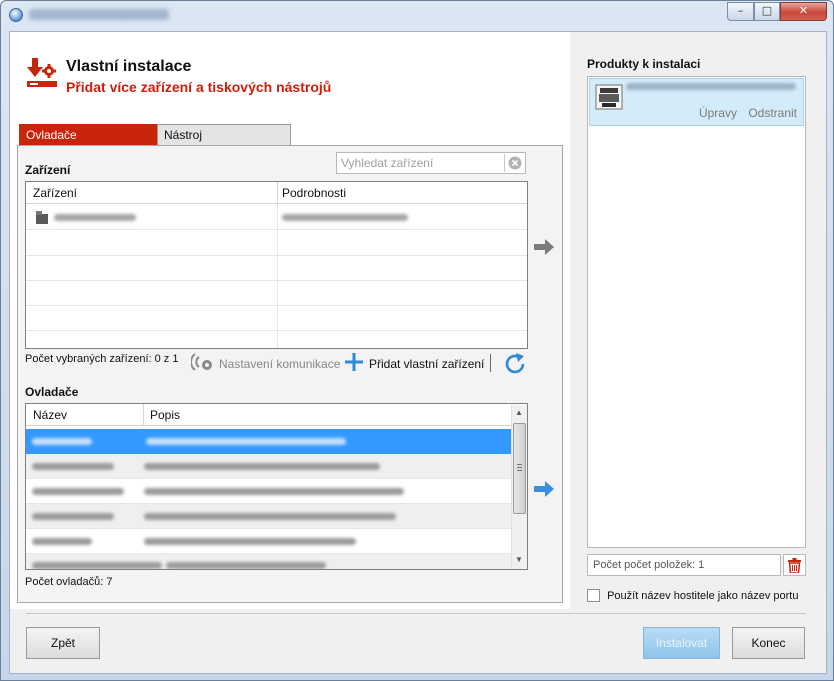 The height and width of the screenshot is (681, 834). I want to click on devices-section-title: Zařízení, so click(48, 170).